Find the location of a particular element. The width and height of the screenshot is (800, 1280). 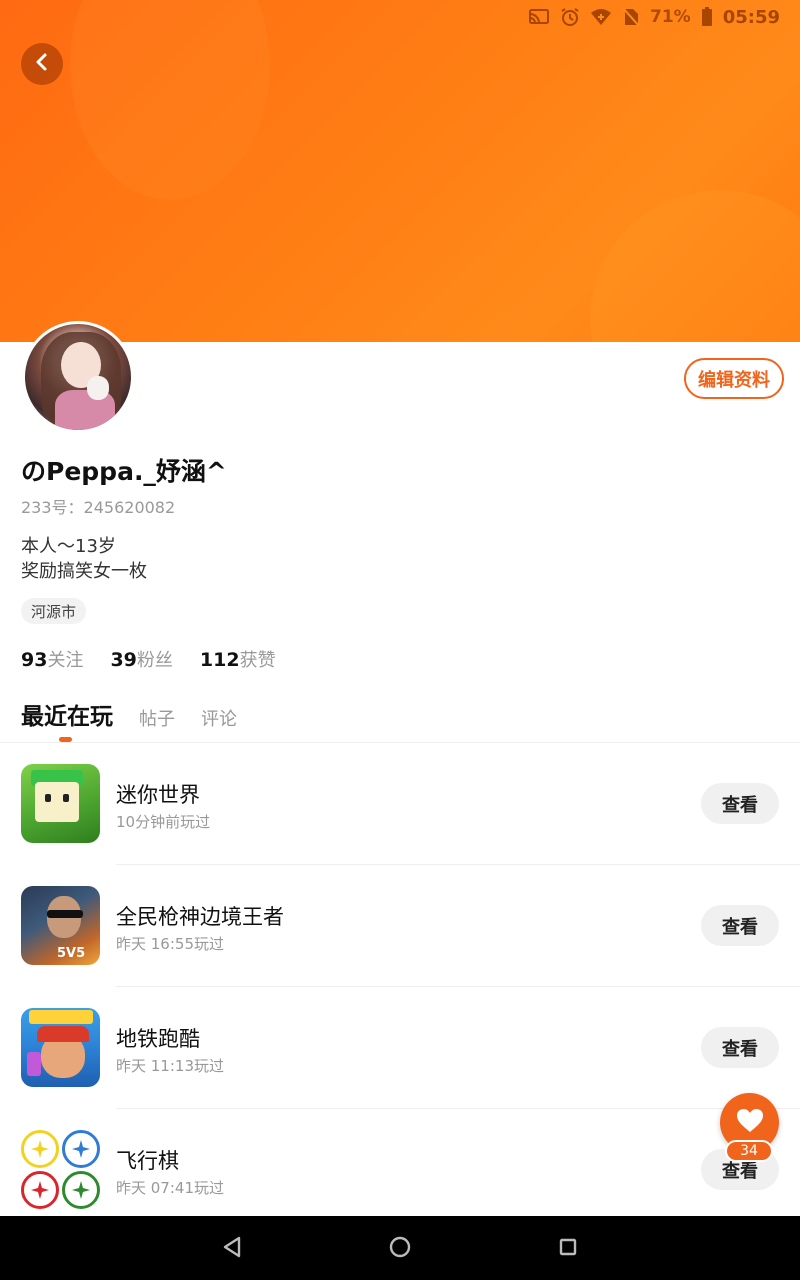

profile-stats: 93关注 39粉丝 112获赞 is located at coordinates (148, 659).